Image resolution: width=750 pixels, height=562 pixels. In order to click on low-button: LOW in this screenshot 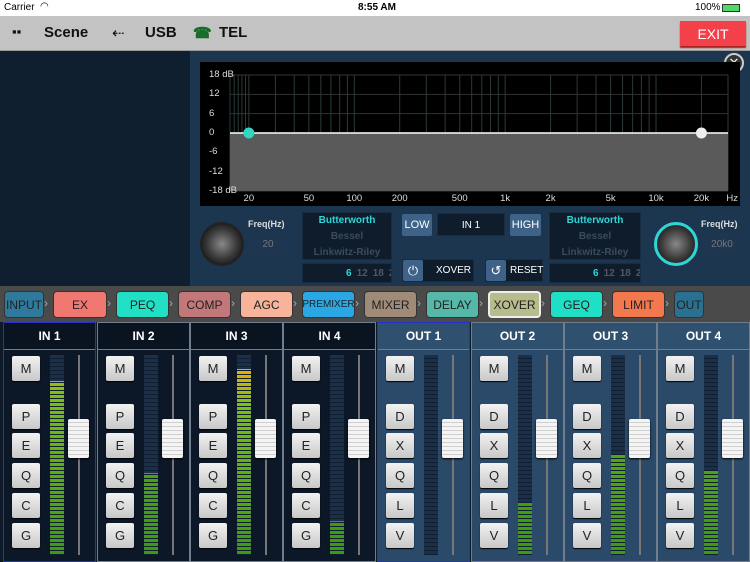, I will do `click(417, 225)`.